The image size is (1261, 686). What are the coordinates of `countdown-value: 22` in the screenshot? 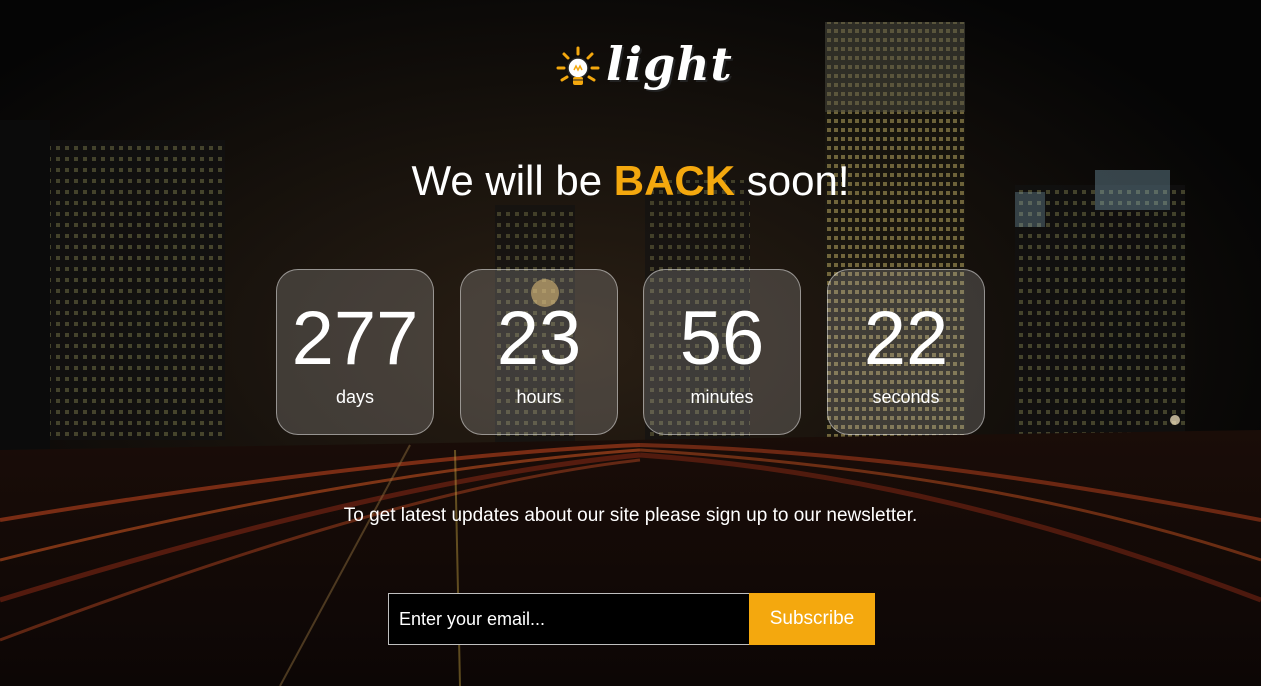 It's located at (906, 338).